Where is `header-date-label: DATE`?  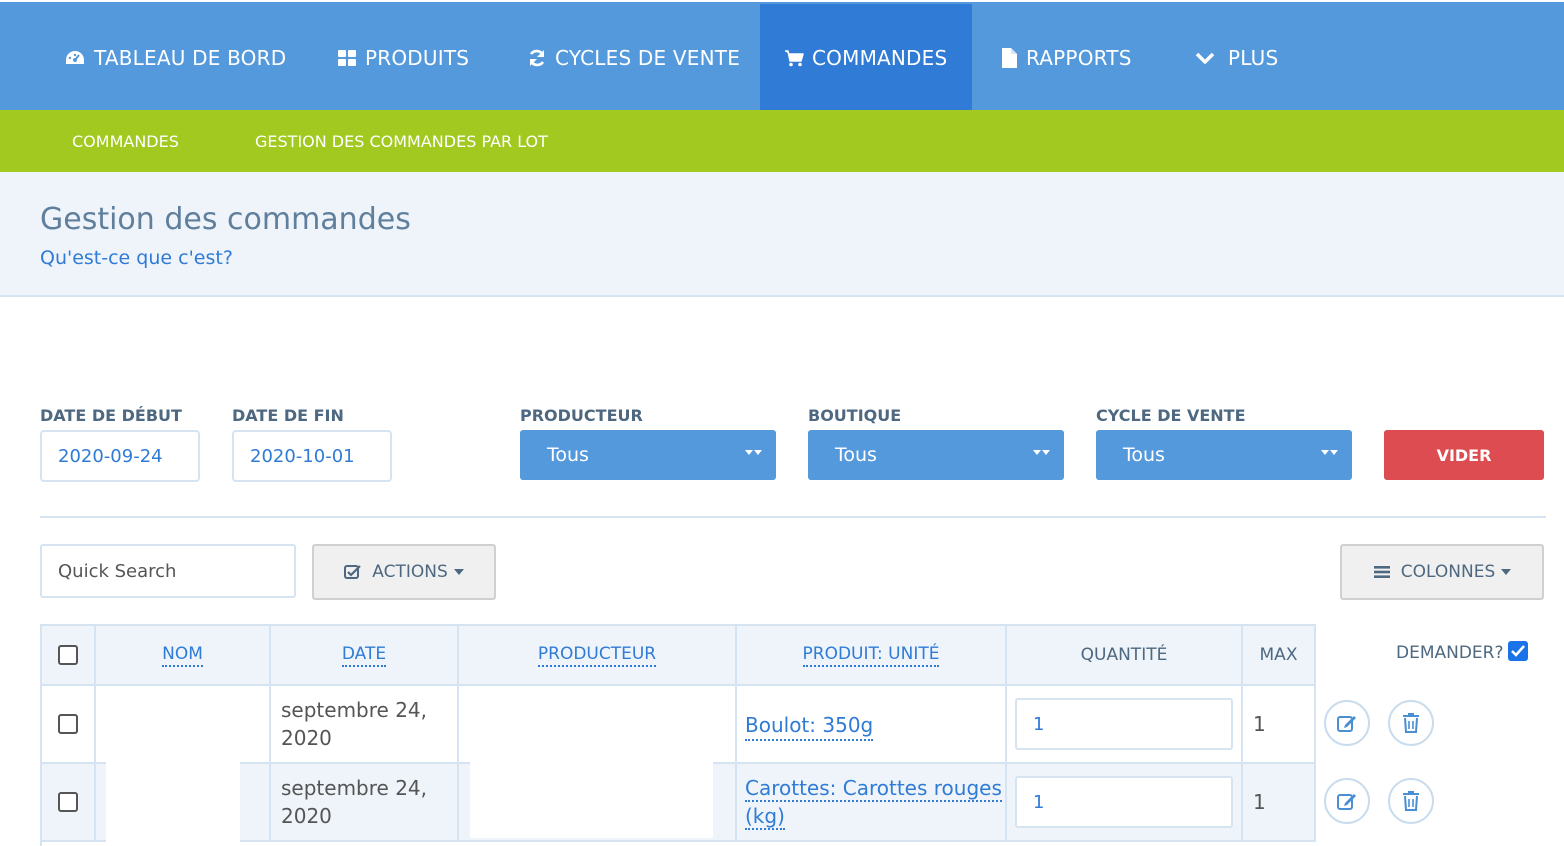
header-date-label: DATE is located at coordinates (364, 655).